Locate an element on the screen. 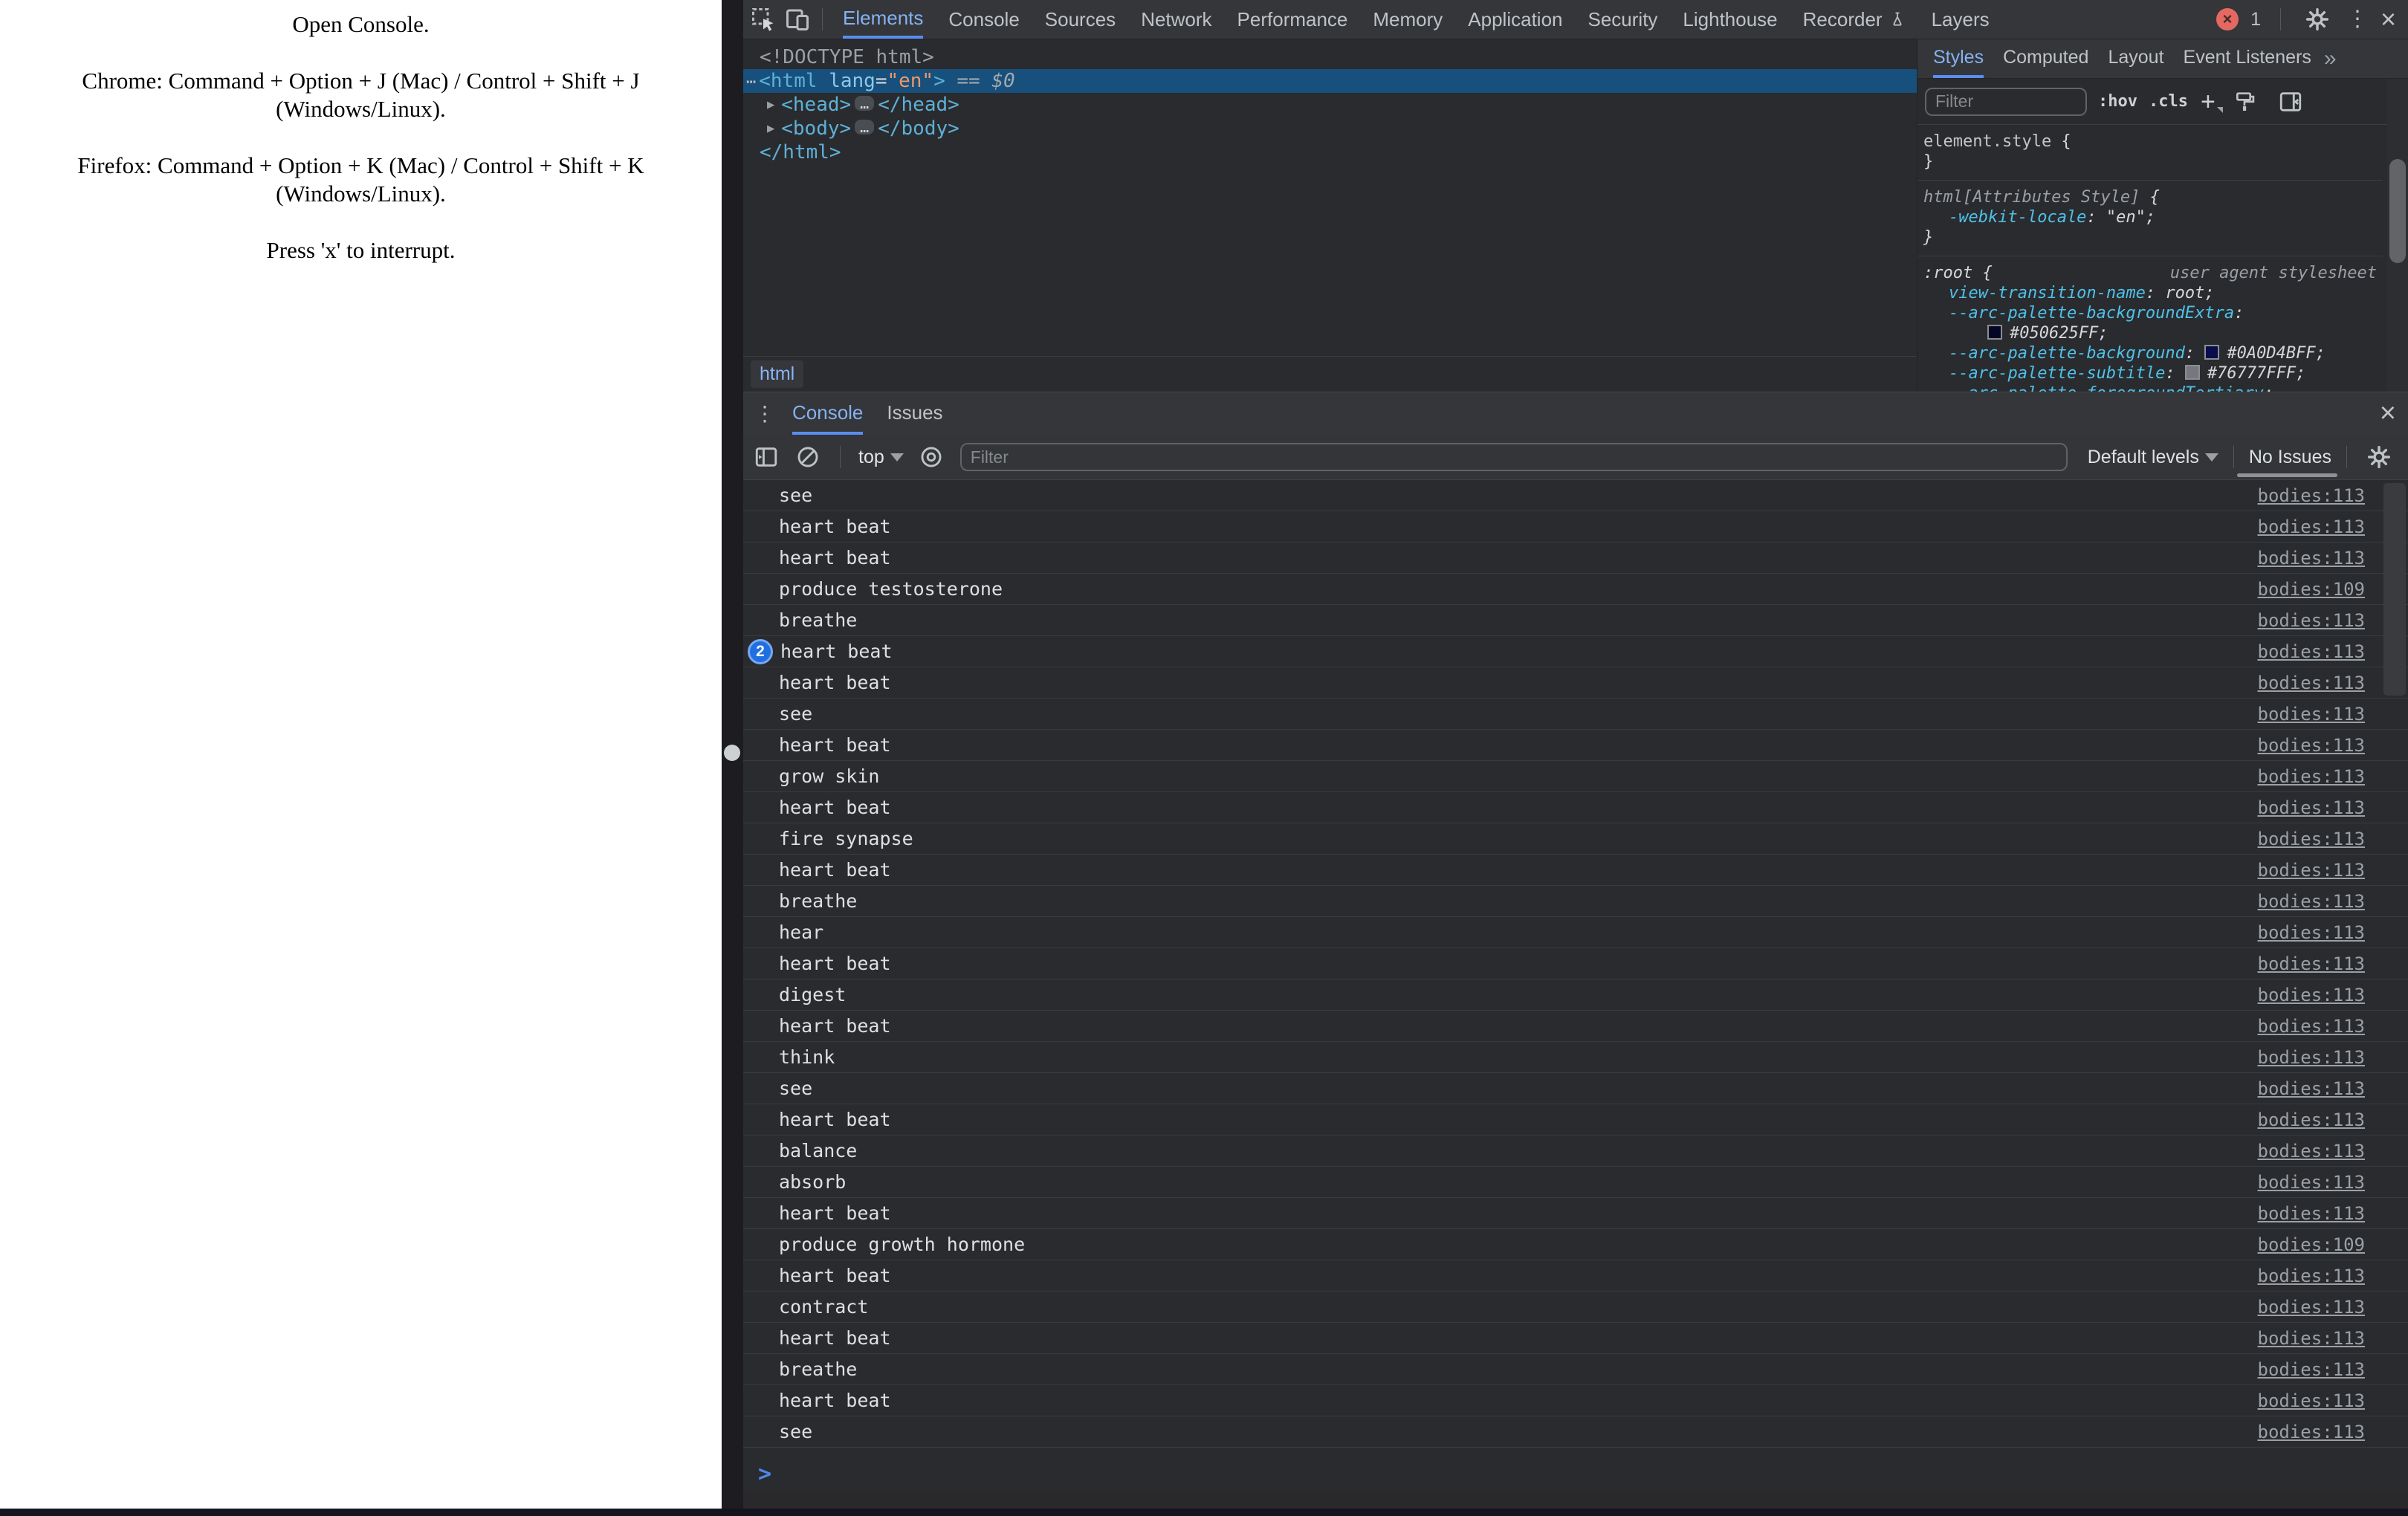  dom-node: ▶ <head>… </head> is located at coordinates (1330, 105).